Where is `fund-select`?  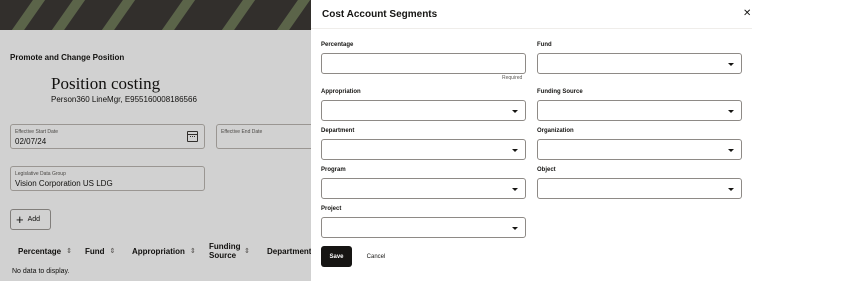
fund-select is located at coordinates (639, 63).